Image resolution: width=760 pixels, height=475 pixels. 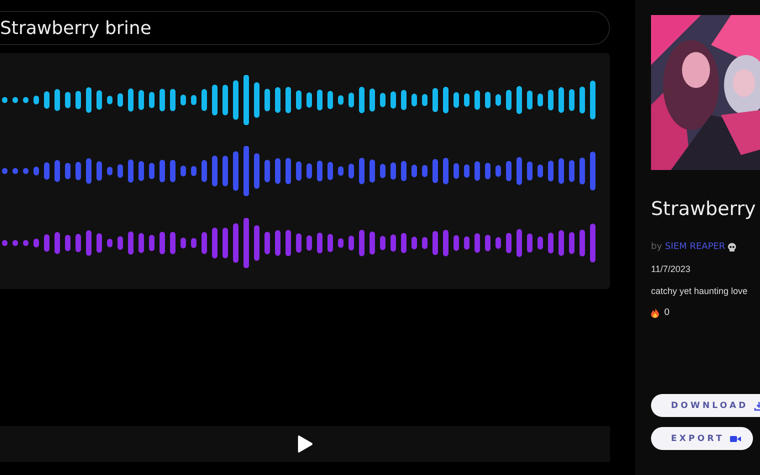 I want to click on play-icon, so click(x=305, y=444).